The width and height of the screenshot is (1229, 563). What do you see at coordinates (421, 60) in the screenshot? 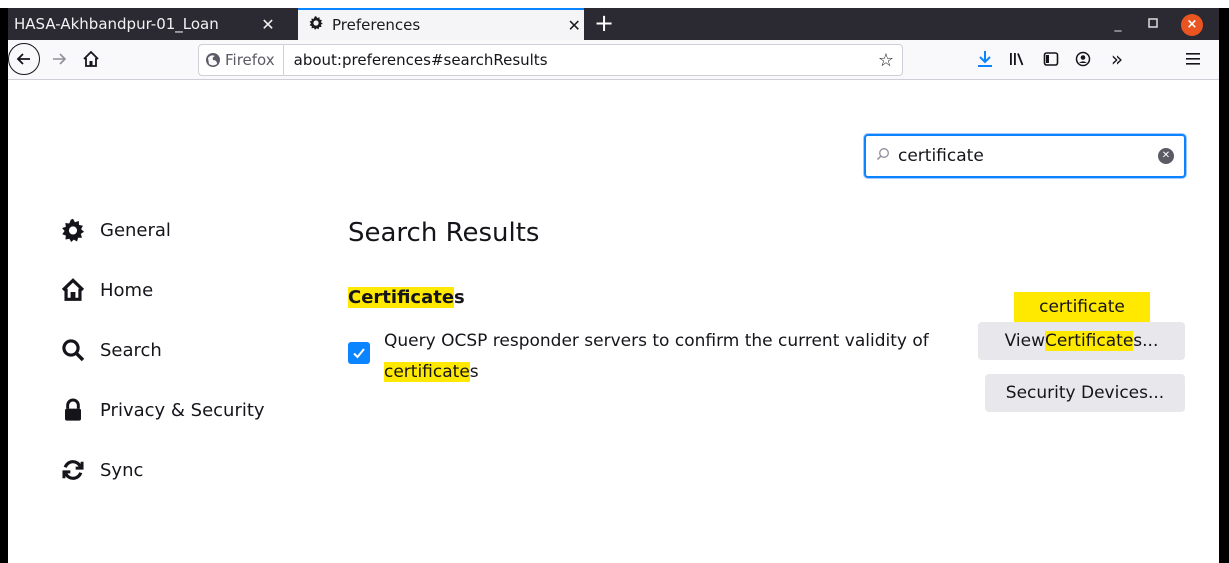
I see `url-text: about:preferences#searchResults` at bounding box center [421, 60].